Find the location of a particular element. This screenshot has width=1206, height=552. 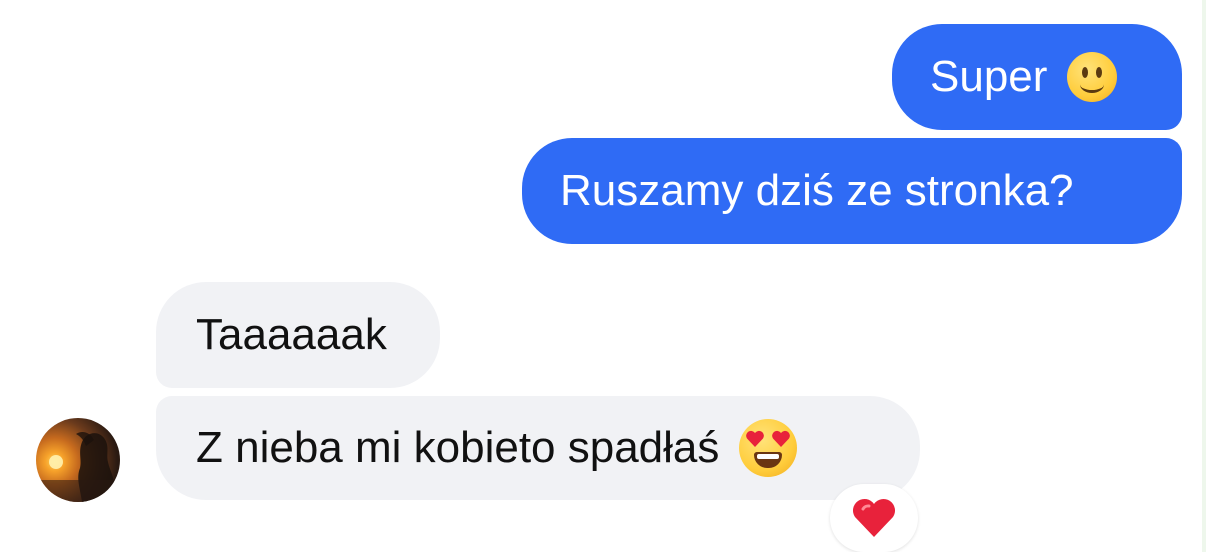

reaction-badge is located at coordinates (874, 518).